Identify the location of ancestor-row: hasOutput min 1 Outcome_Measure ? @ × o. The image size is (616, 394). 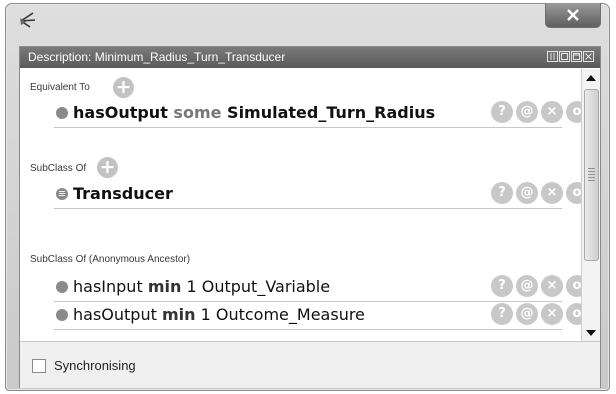
(321, 316).